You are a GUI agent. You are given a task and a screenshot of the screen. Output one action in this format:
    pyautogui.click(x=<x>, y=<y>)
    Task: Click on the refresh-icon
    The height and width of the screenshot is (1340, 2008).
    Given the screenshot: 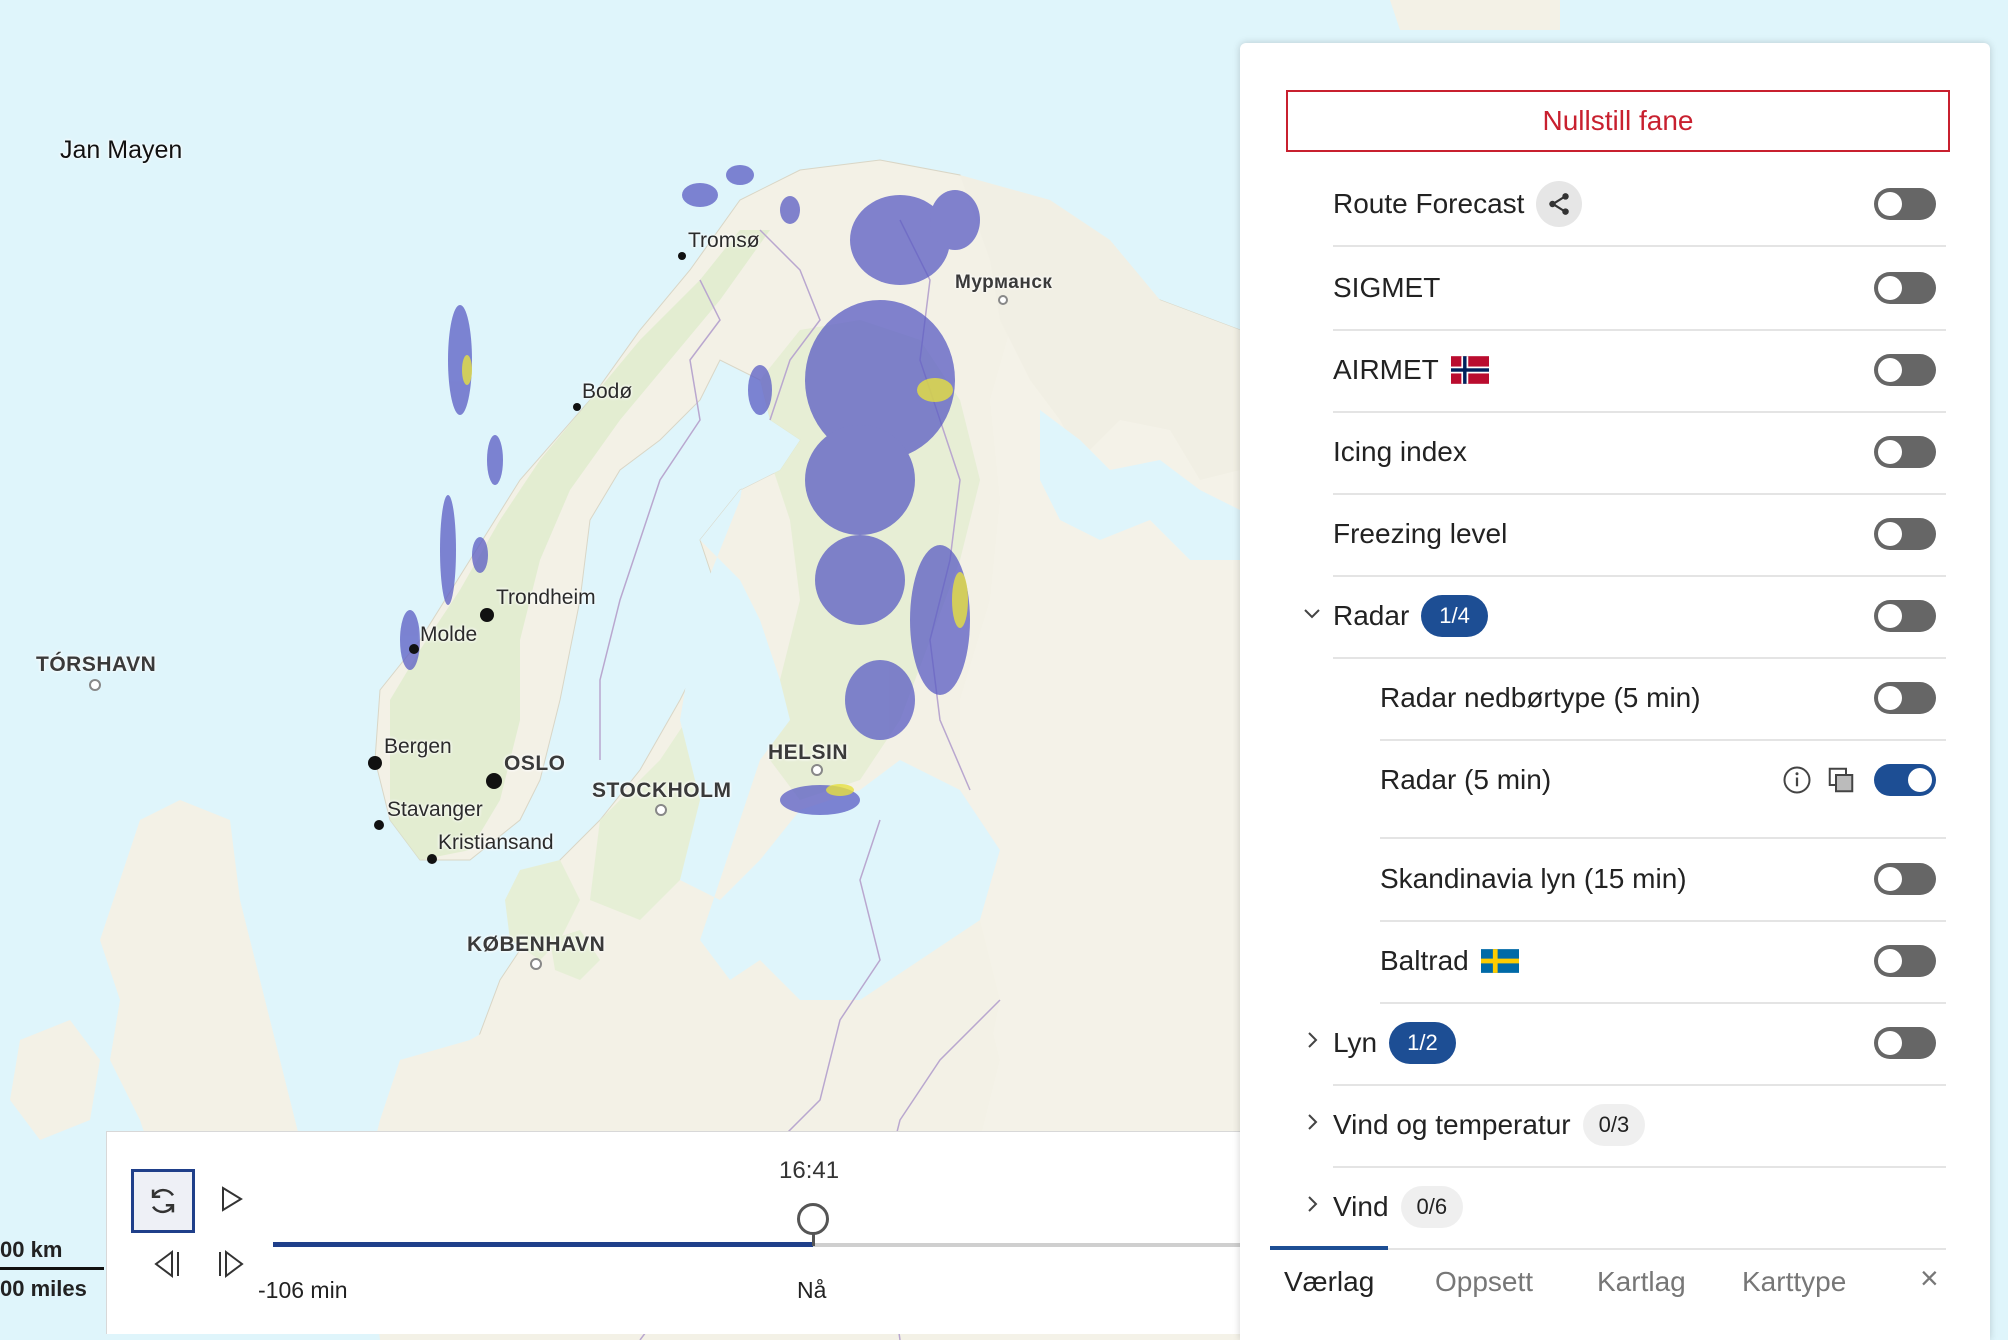 What is the action you would take?
    pyautogui.click(x=163, y=1201)
    